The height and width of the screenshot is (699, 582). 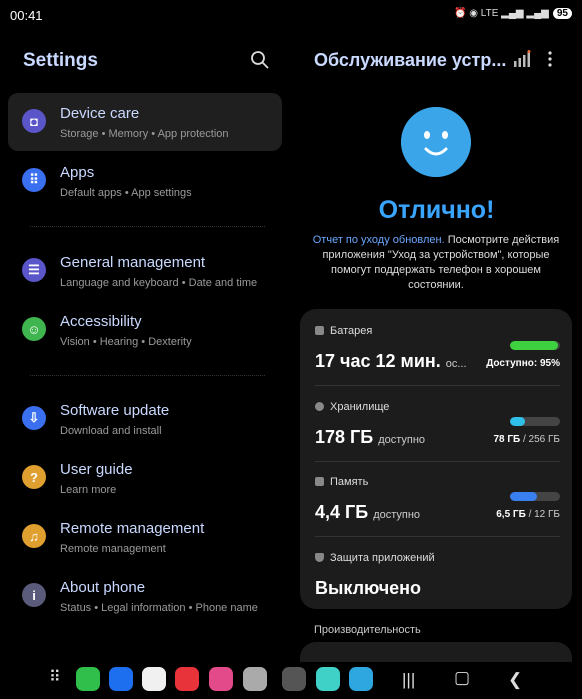 What do you see at coordinates (34, 595) in the screenshot?
I see `info-icon: i` at bounding box center [34, 595].